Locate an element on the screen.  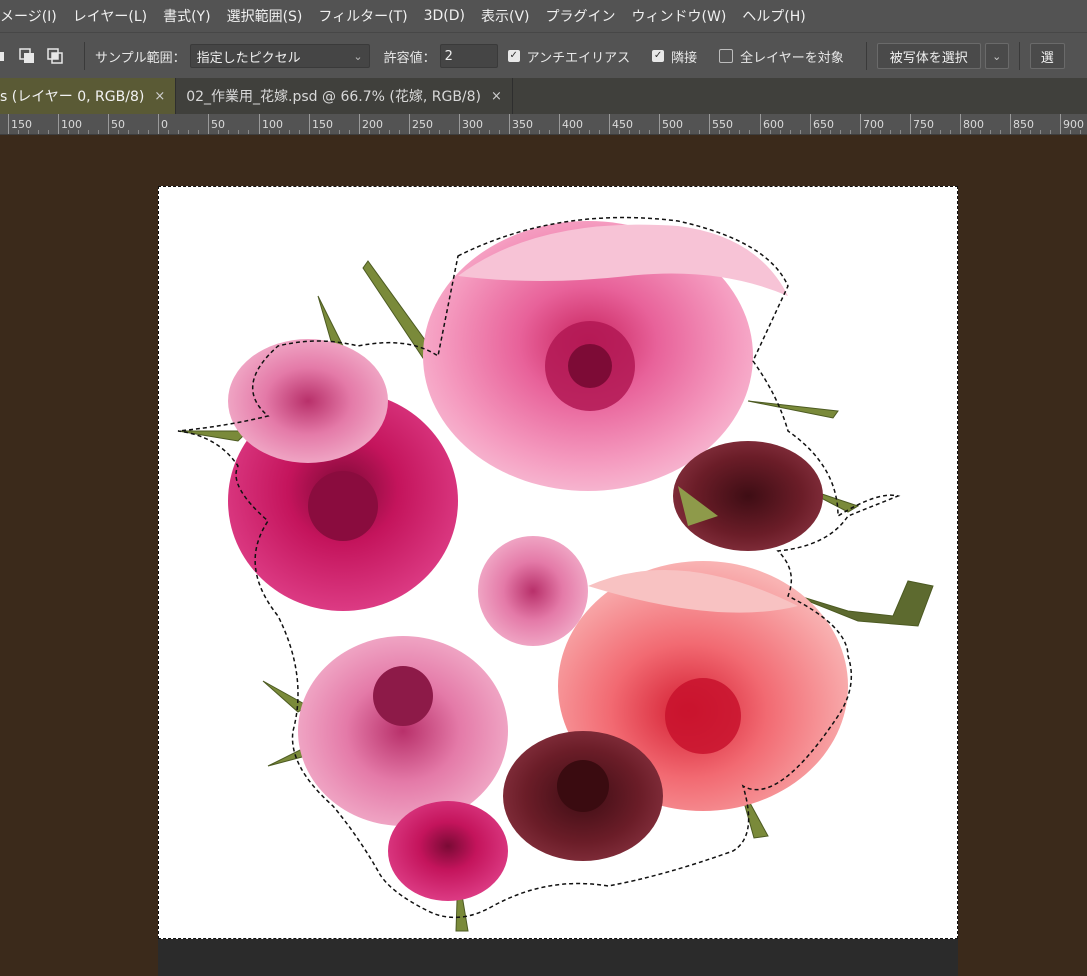
all-layers-label: 全レイヤーを対象 is located at coordinates (792, 58).